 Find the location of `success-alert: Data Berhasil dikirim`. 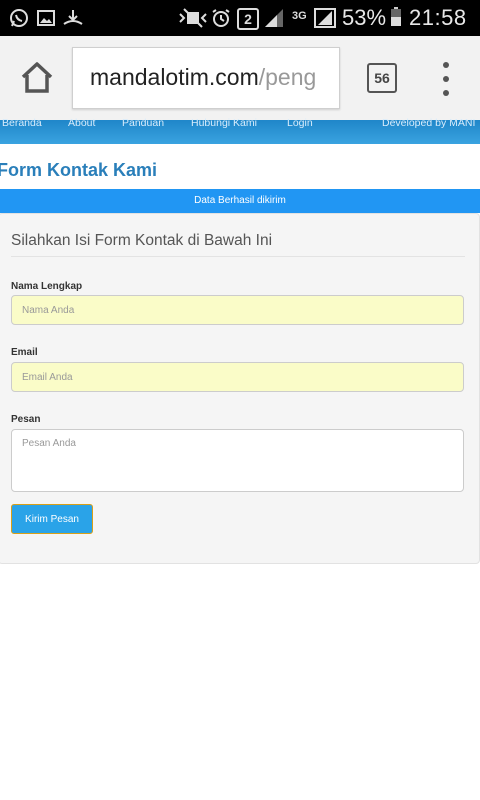

success-alert: Data Berhasil dikirim is located at coordinates (240, 201).